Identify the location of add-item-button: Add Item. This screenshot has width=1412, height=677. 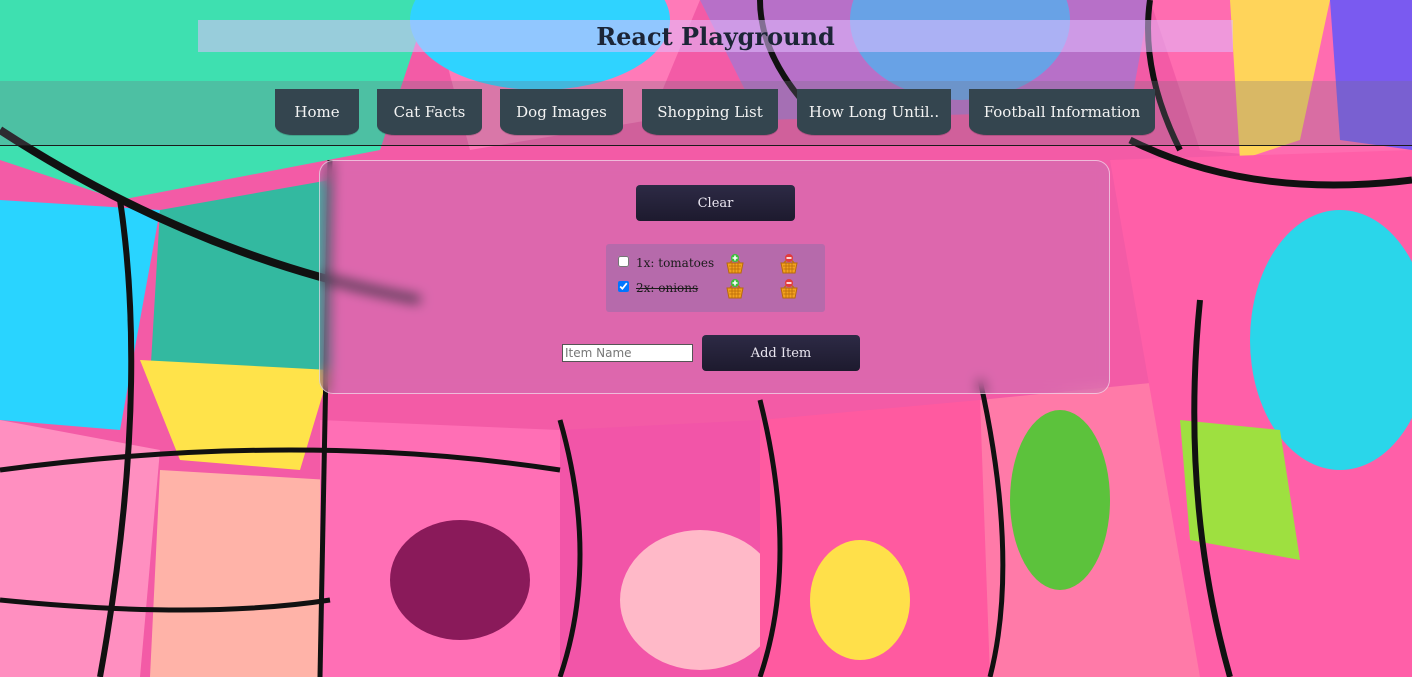
(781, 353).